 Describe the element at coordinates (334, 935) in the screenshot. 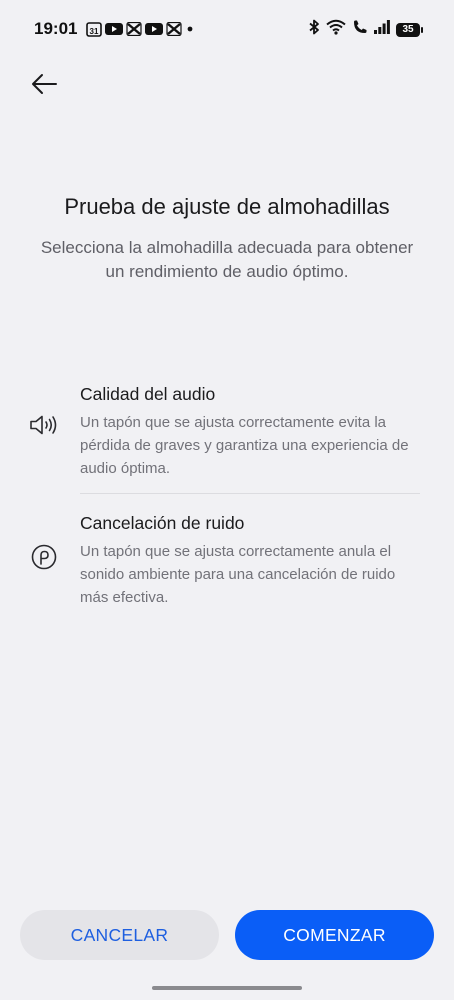

I see `start-button: COMENZAR` at that location.